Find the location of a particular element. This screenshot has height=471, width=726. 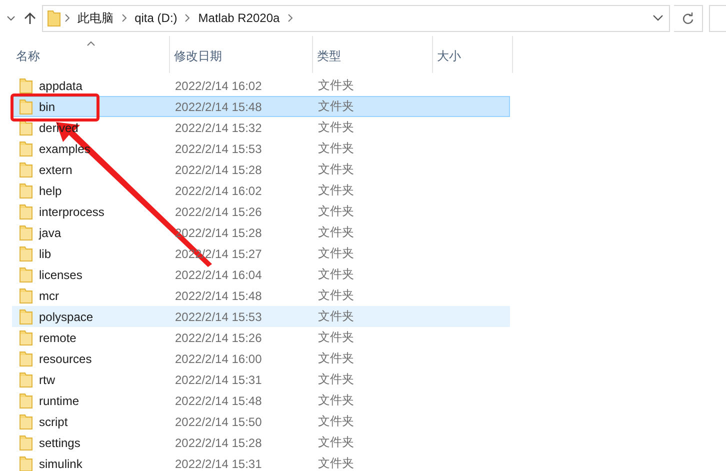

file-row: mcr 2022/2/14 15:48 文件夹 is located at coordinates (261, 295).